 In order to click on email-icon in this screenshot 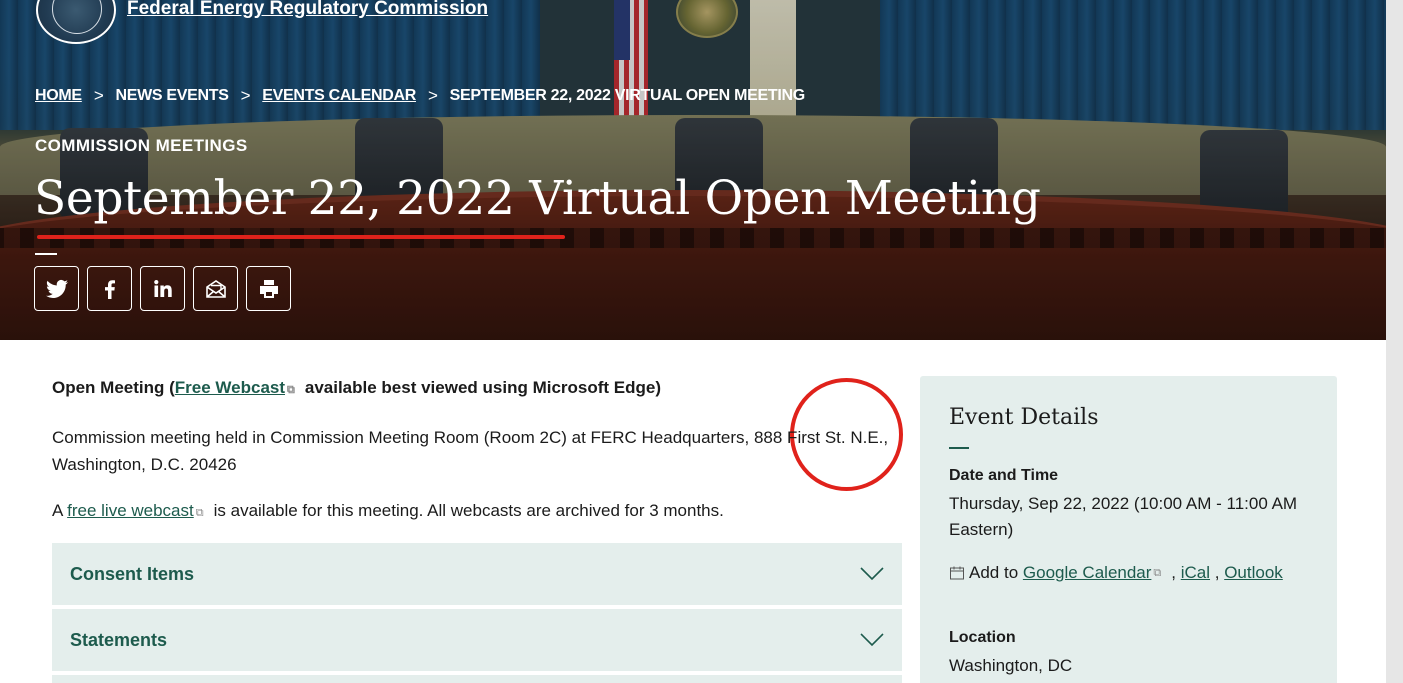, I will do `click(215, 288)`.